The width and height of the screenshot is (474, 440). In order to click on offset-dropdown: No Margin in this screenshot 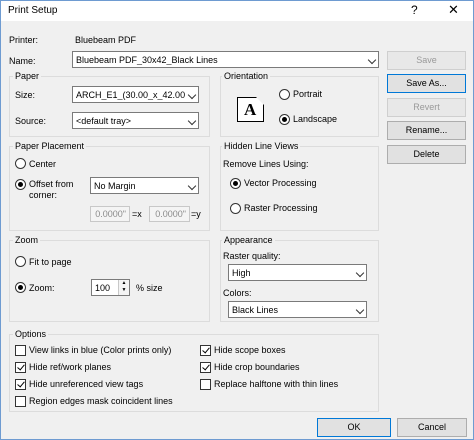, I will do `click(144, 185)`.